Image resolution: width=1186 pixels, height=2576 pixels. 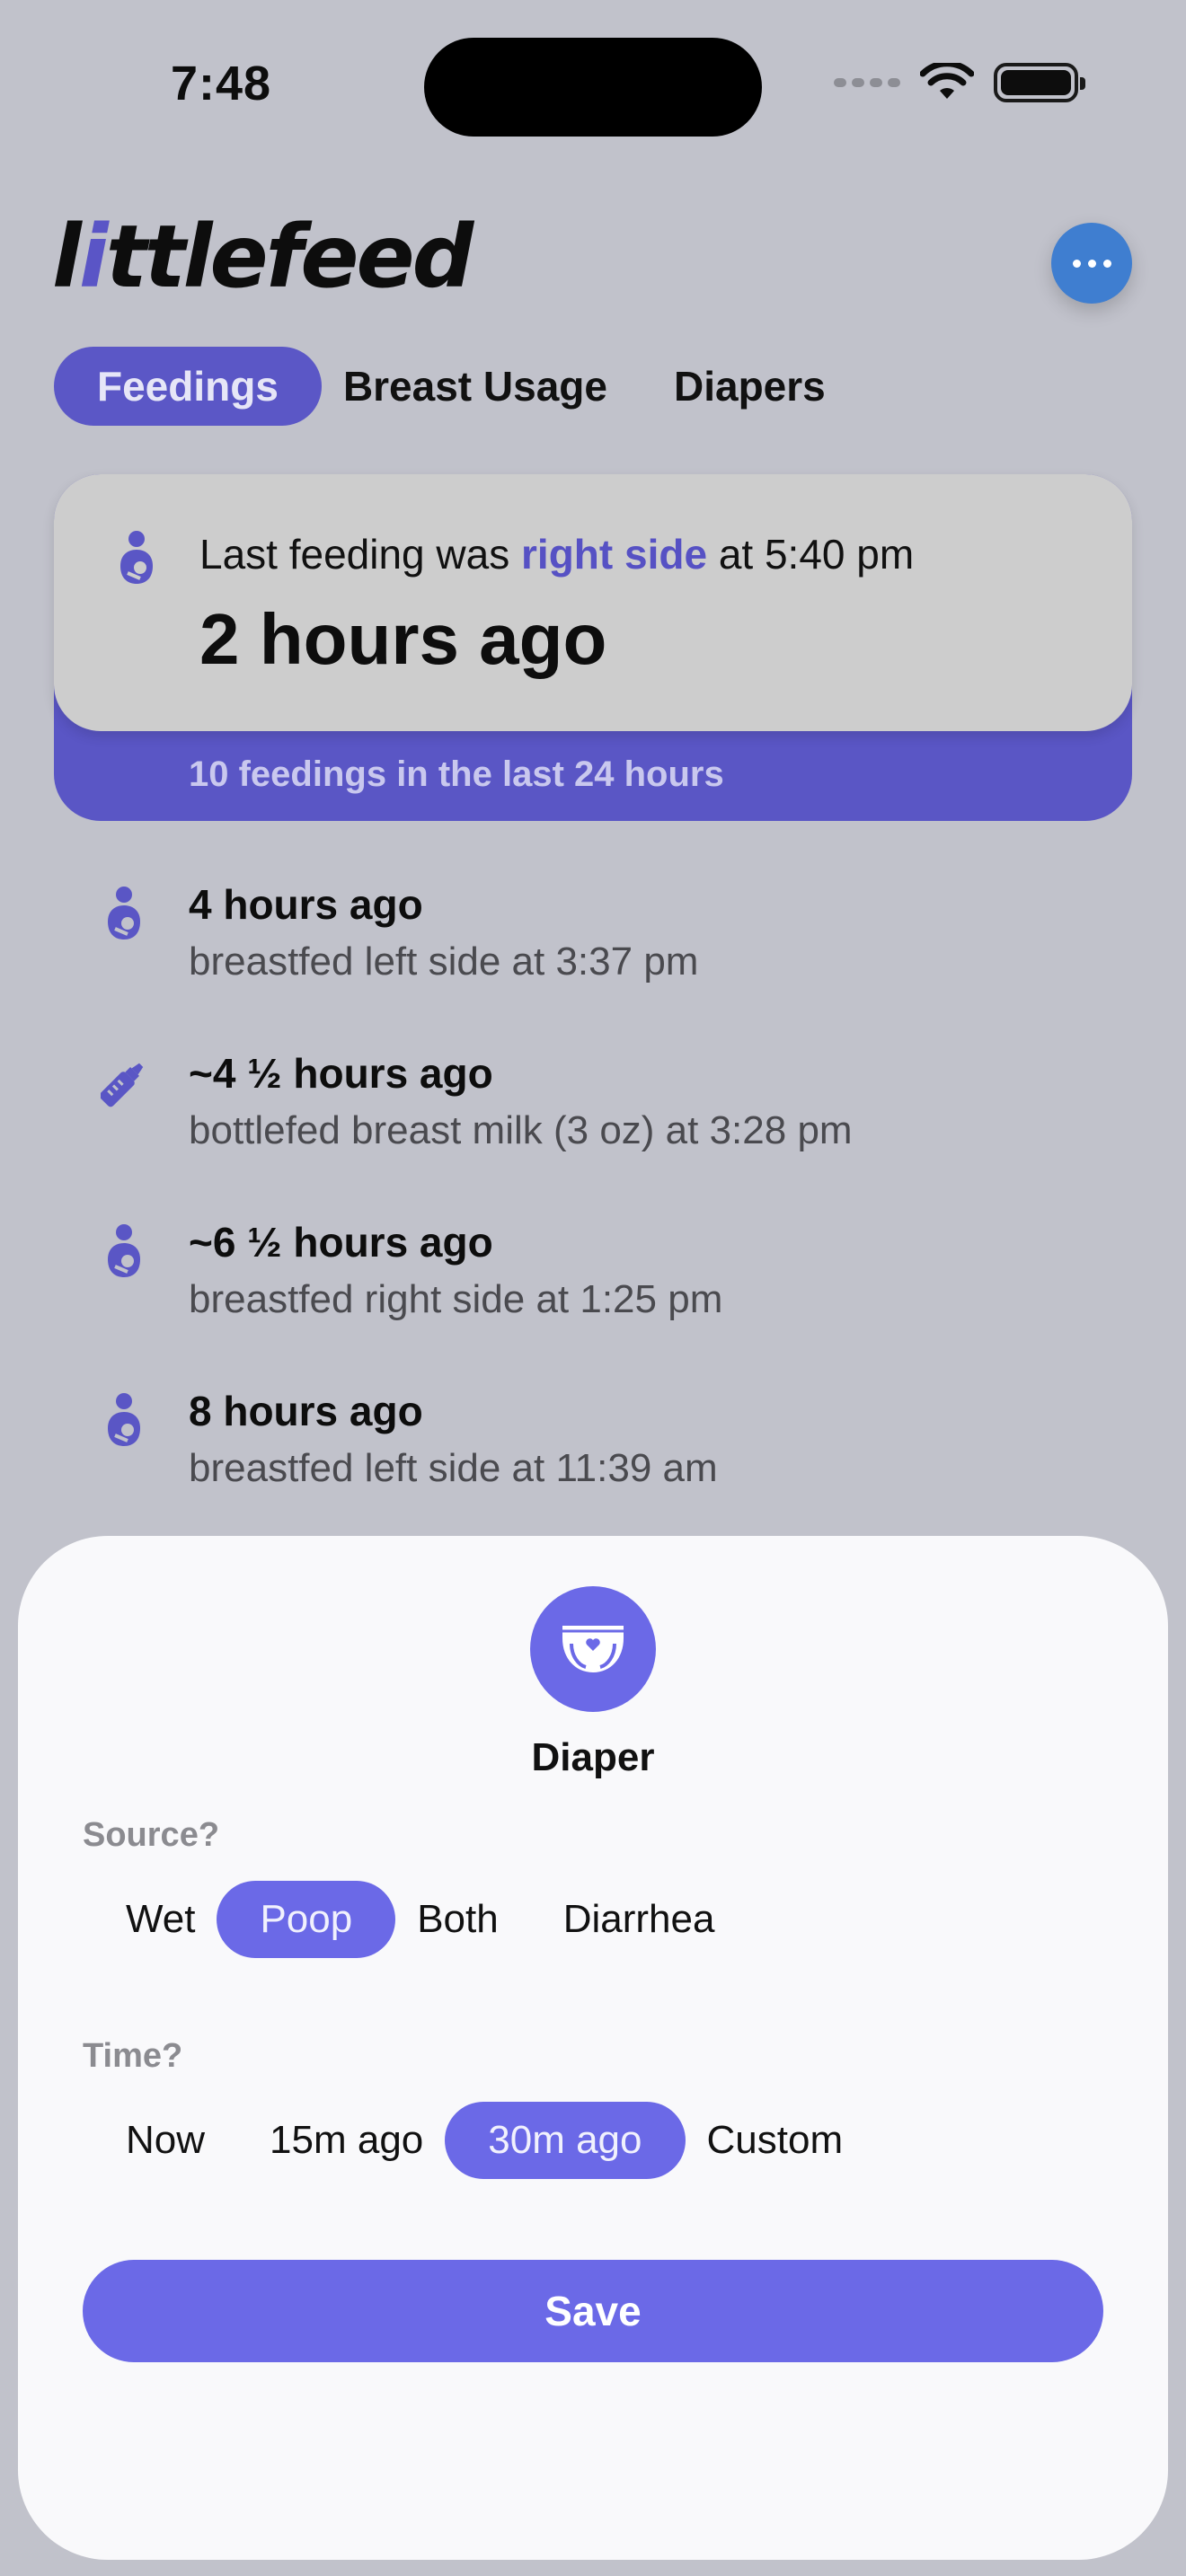 I want to click on status-indicators, so click(x=959, y=82).